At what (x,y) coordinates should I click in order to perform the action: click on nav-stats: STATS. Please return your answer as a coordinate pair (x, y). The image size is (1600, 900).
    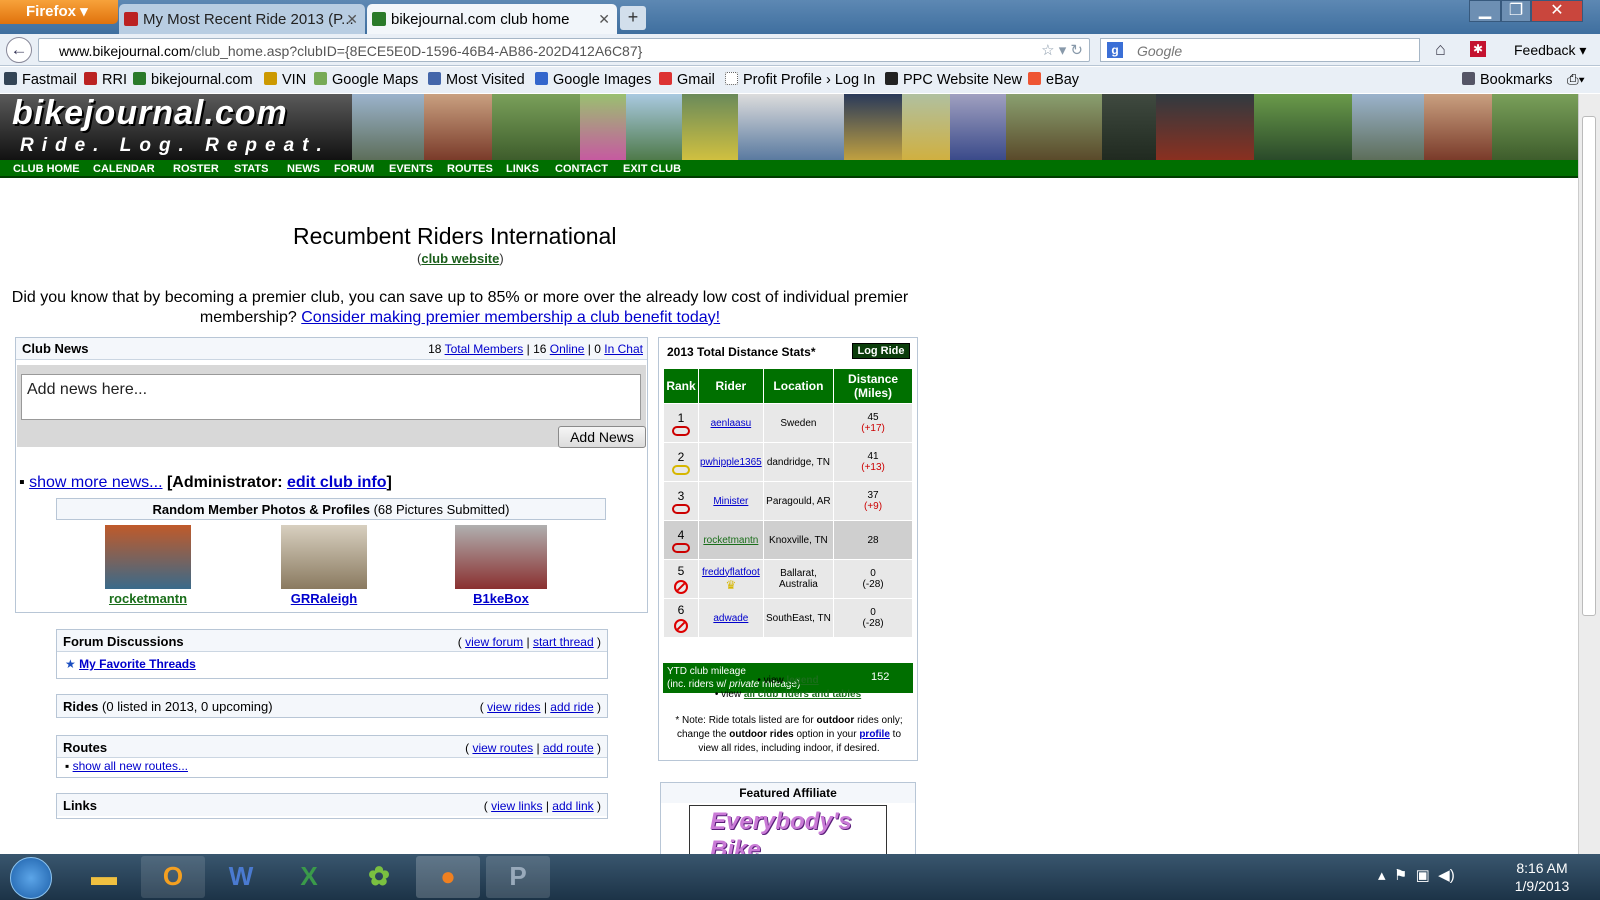
    Looking at the image, I should click on (251, 169).